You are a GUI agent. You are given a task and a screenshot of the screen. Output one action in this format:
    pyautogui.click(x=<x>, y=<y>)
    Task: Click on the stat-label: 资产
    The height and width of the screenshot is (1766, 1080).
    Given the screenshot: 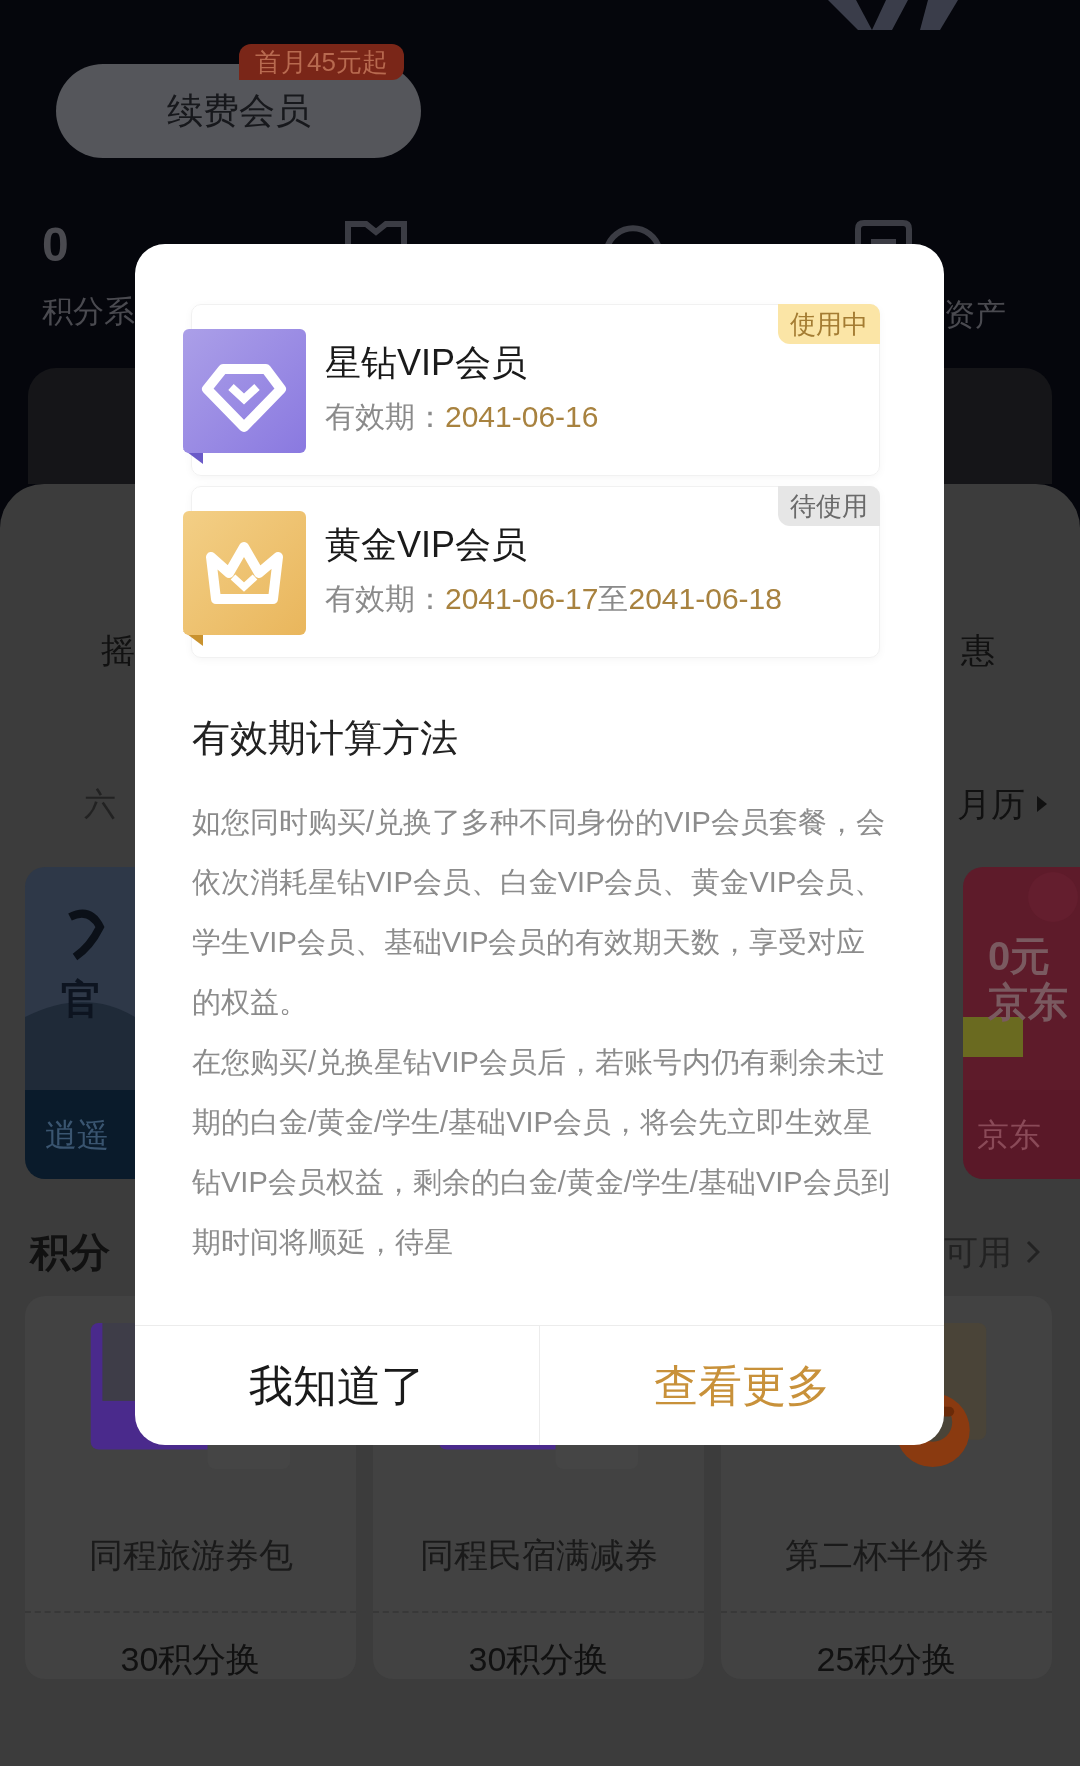 What is the action you would take?
    pyautogui.click(x=975, y=315)
    